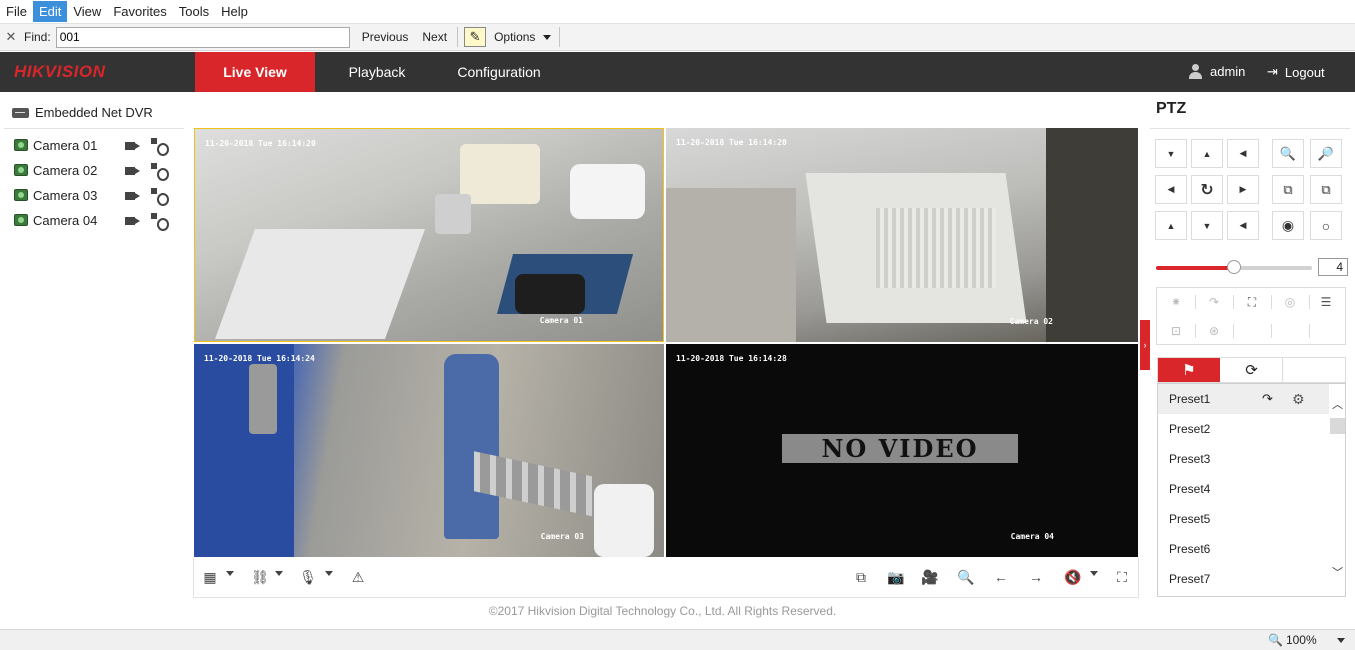  What do you see at coordinates (11, 37) in the screenshot?
I see `close-find-icon: ✕` at bounding box center [11, 37].